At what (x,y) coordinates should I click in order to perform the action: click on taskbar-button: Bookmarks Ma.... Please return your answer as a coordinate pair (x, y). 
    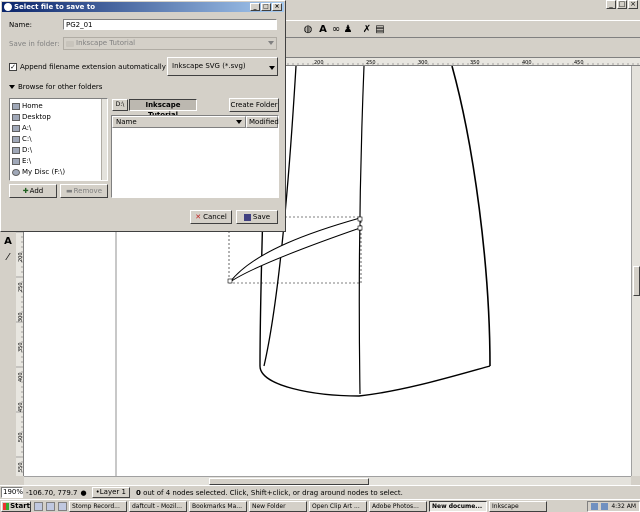
    Looking at the image, I should click on (218, 506).